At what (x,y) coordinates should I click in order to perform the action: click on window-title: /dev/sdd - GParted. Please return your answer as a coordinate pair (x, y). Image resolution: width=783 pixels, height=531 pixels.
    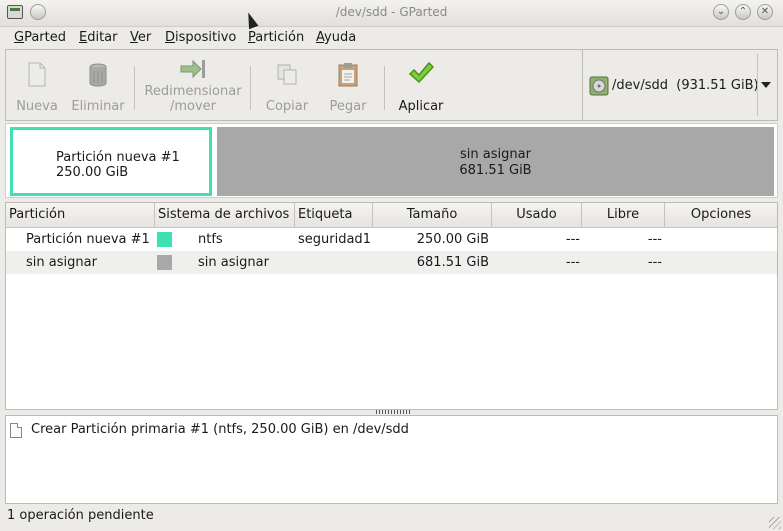
    Looking at the image, I should click on (391, 12).